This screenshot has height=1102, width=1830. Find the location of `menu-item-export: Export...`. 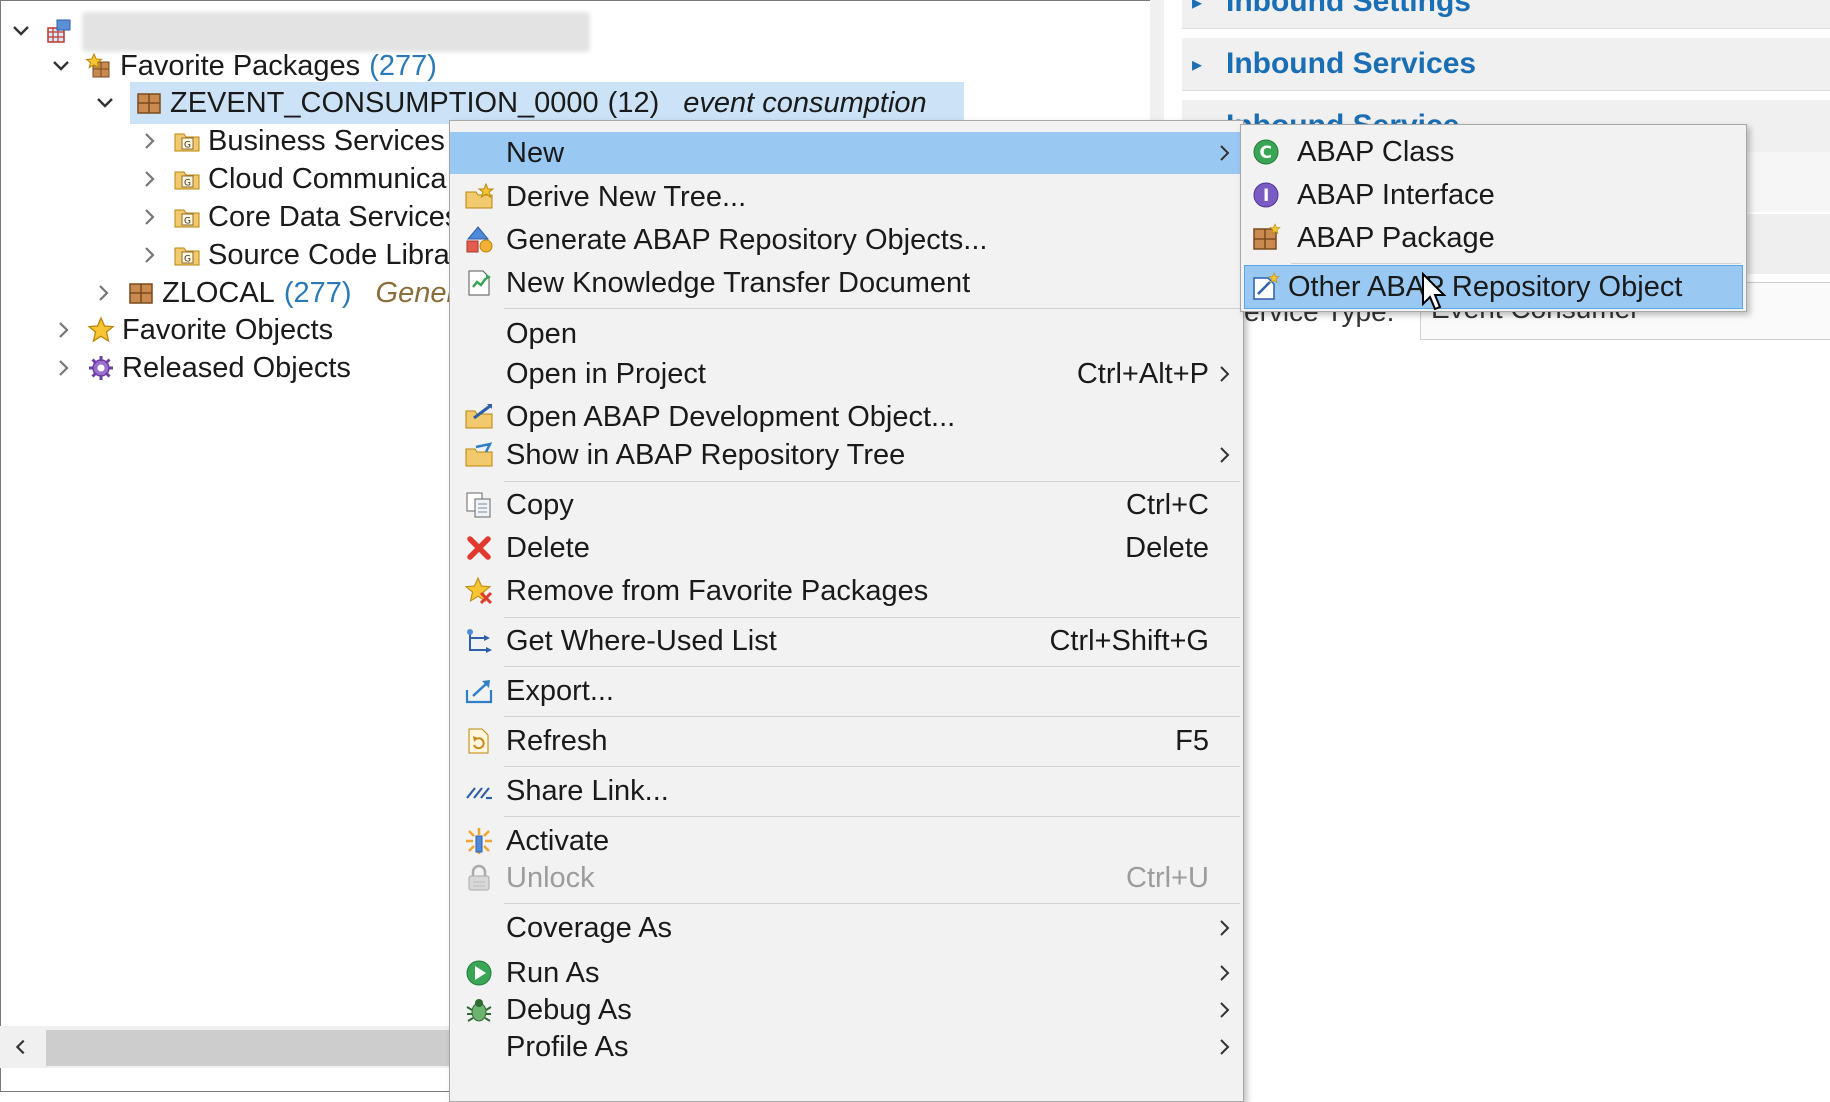

menu-item-export: Export... is located at coordinates (846, 691).